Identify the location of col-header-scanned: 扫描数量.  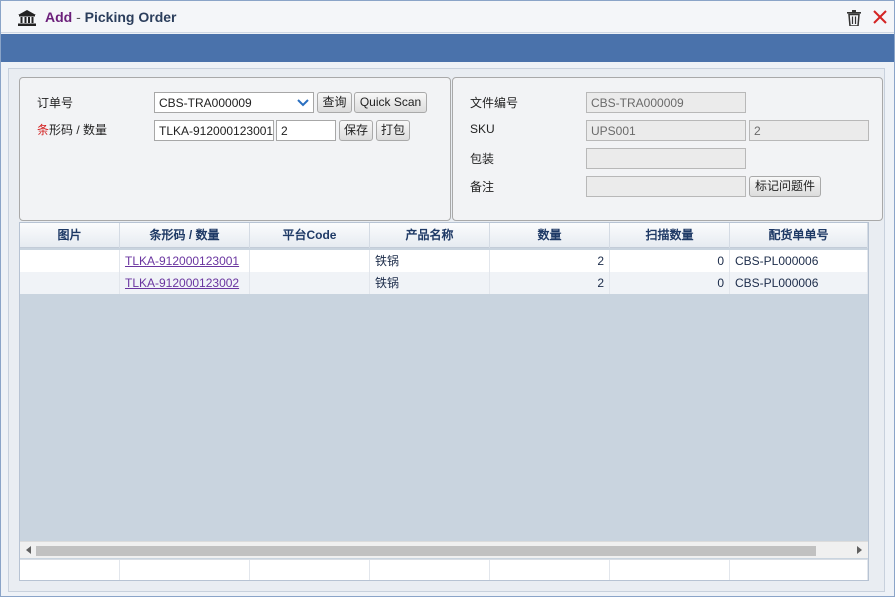
(670, 235).